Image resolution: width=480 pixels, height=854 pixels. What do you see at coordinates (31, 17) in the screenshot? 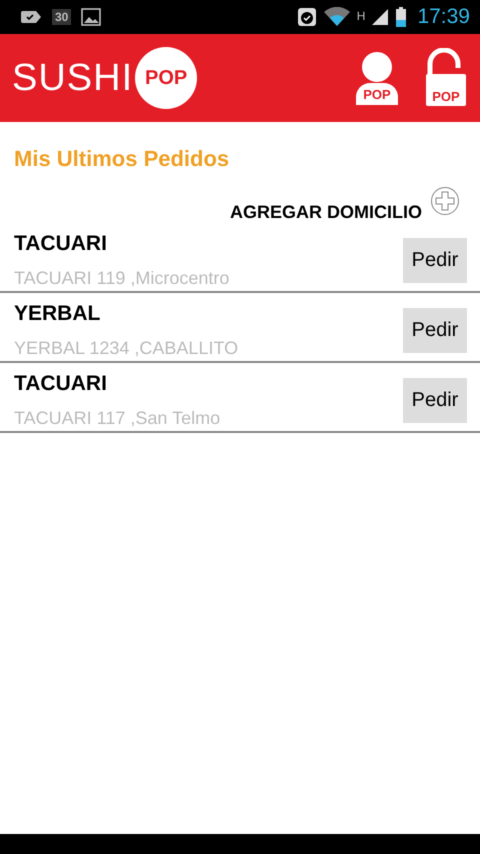
I see `message-icon` at bounding box center [31, 17].